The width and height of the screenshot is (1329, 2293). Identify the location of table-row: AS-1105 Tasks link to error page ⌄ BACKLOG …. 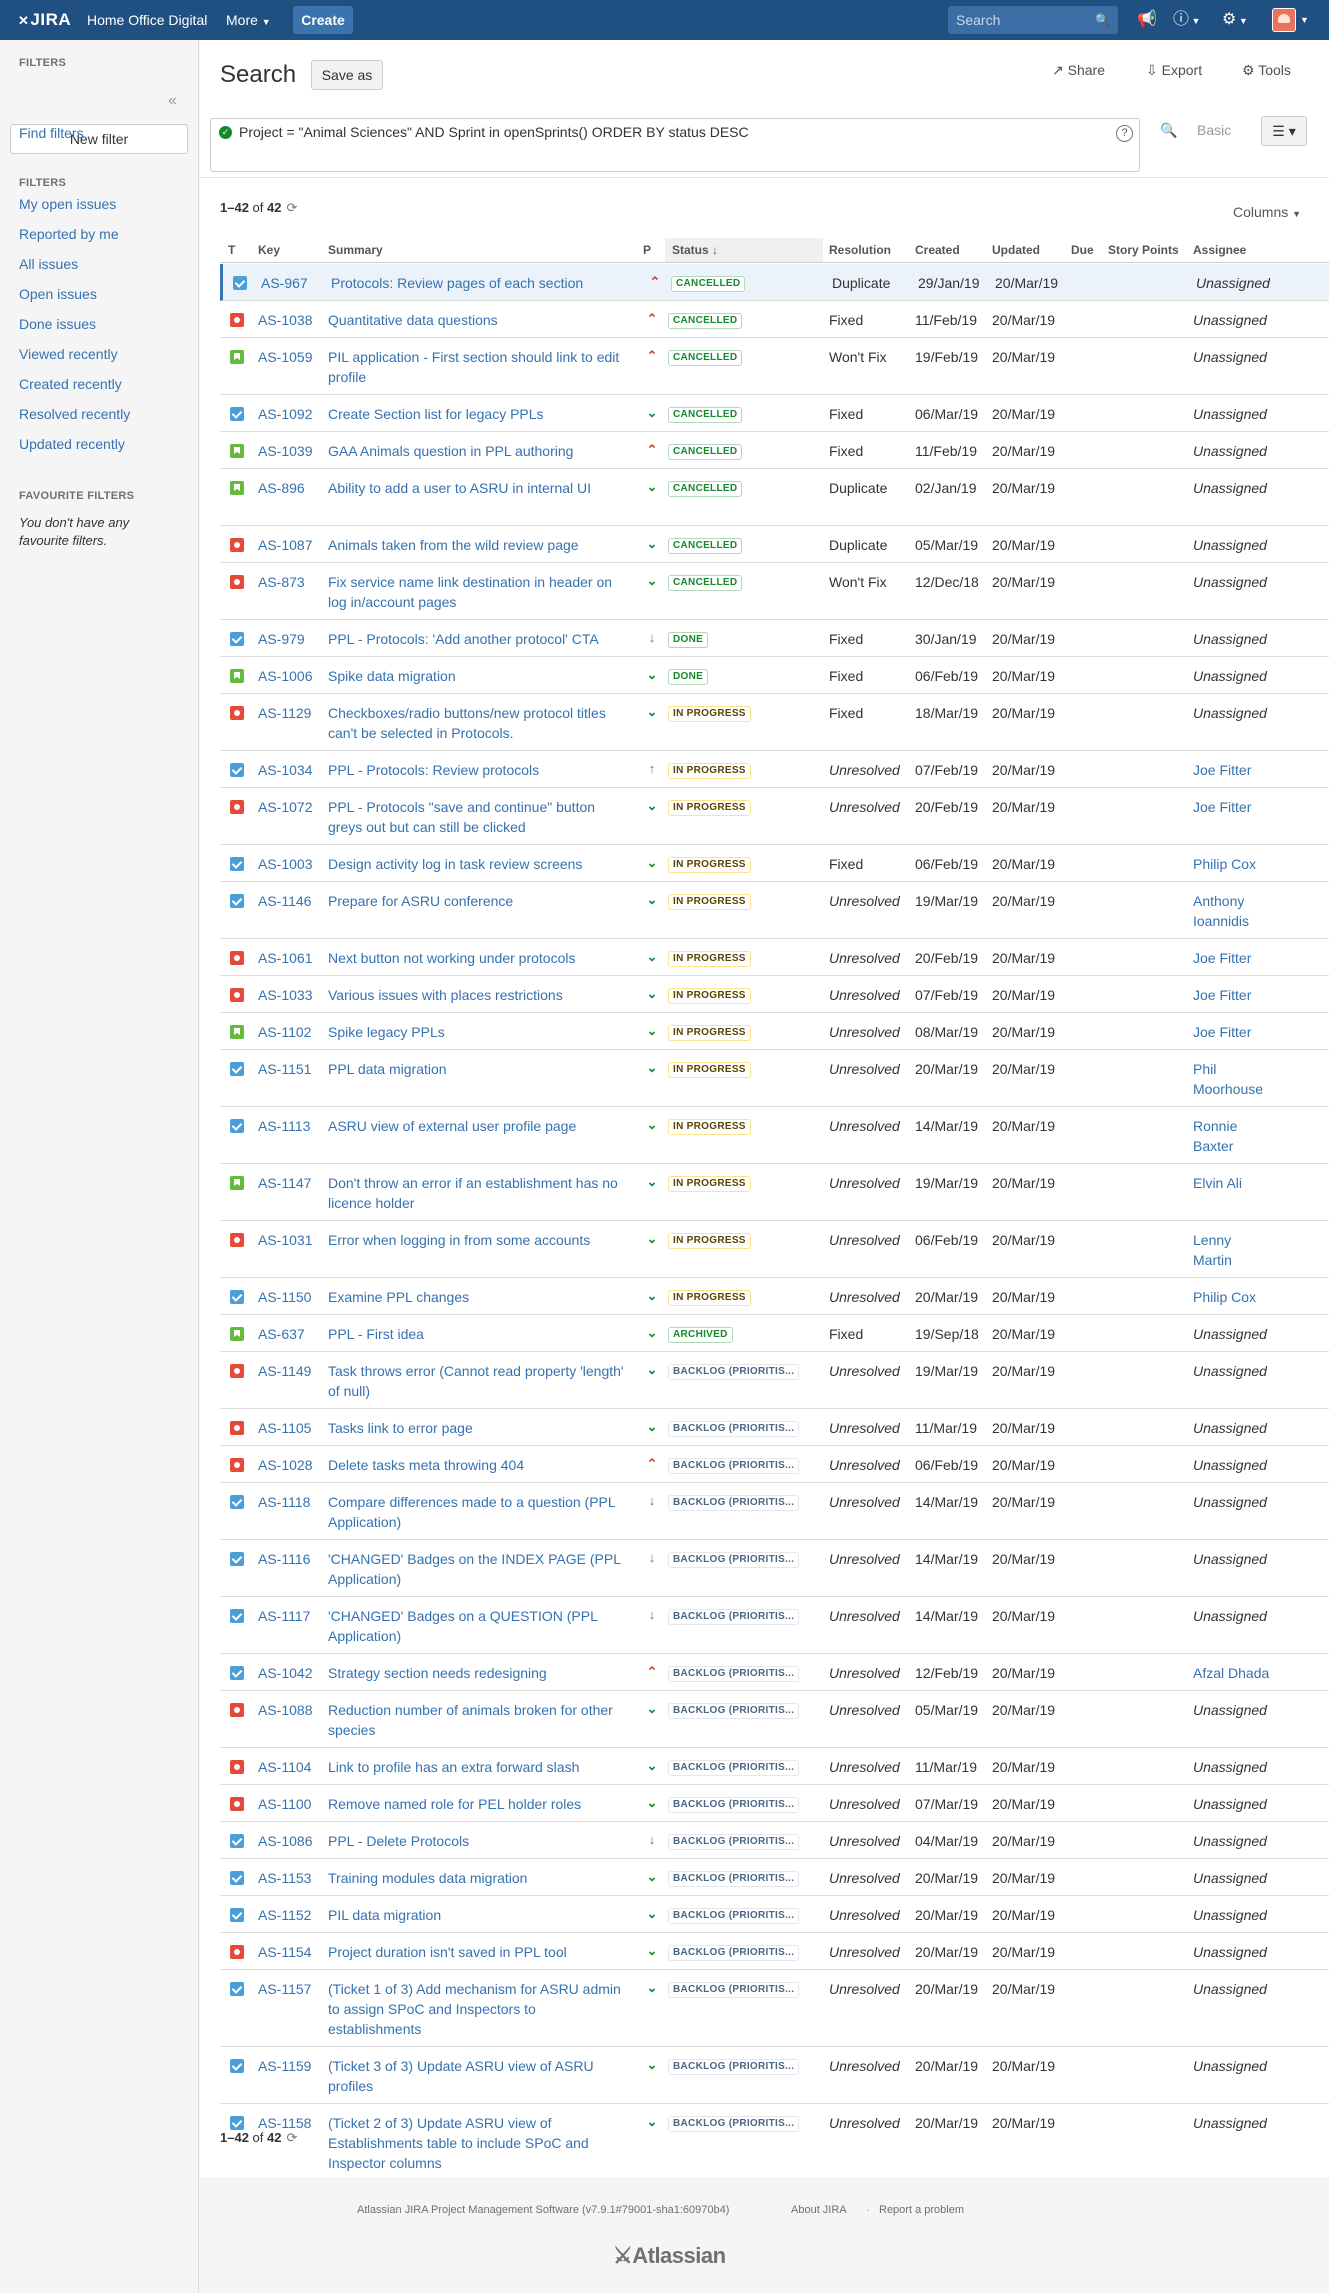
(774, 1427).